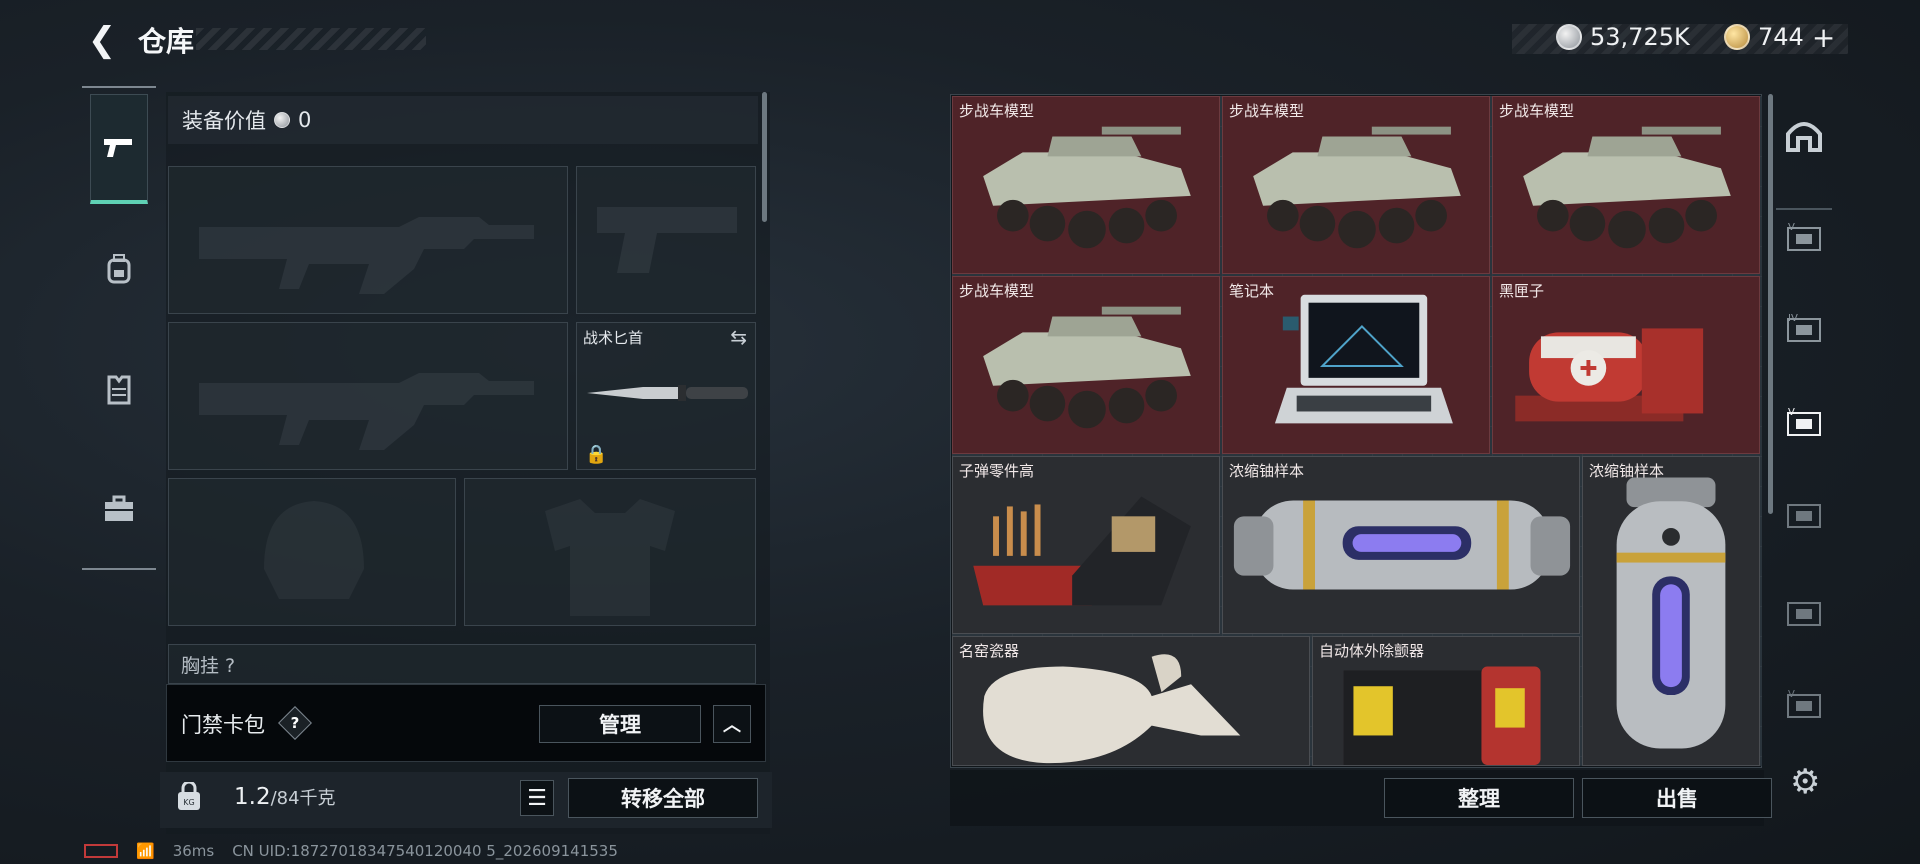 The height and width of the screenshot is (864, 1920). Describe the element at coordinates (620, 724) in the screenshot. I see `manage-button: 管理` at that location.